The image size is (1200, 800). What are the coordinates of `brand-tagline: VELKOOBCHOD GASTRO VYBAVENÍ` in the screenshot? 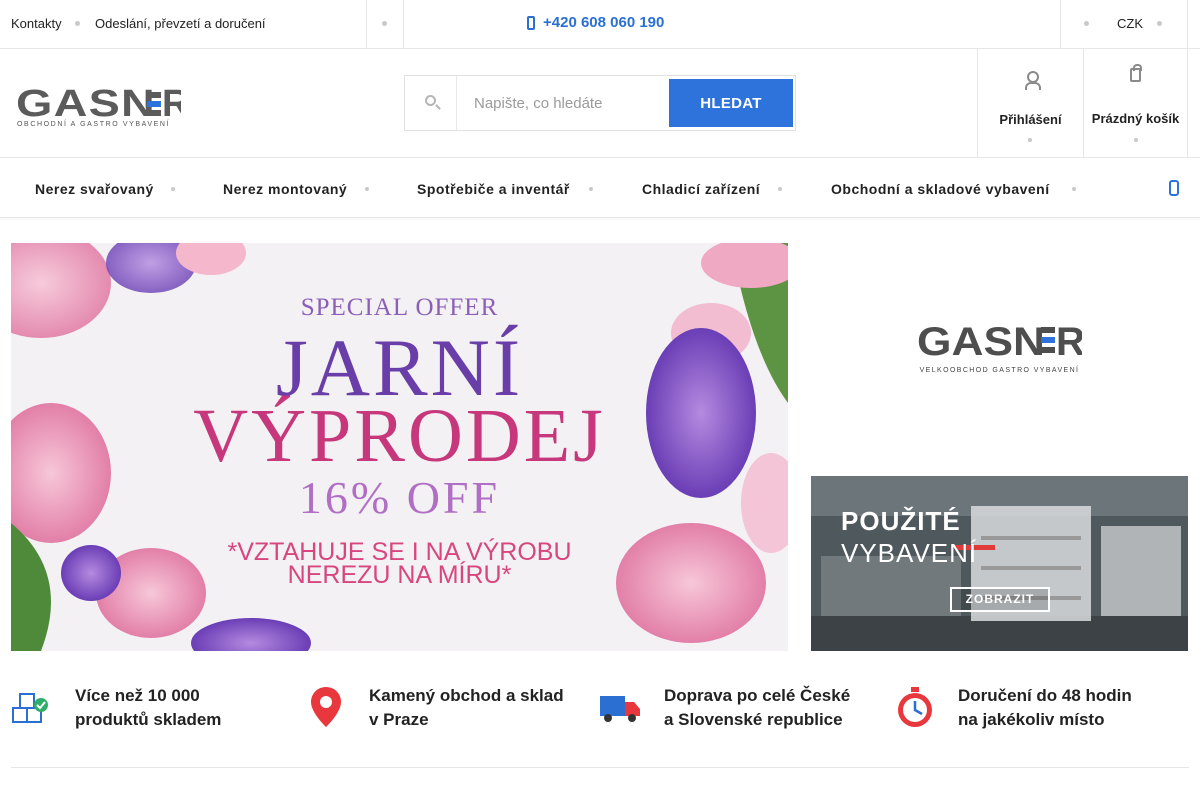 It's located at (999, 370).